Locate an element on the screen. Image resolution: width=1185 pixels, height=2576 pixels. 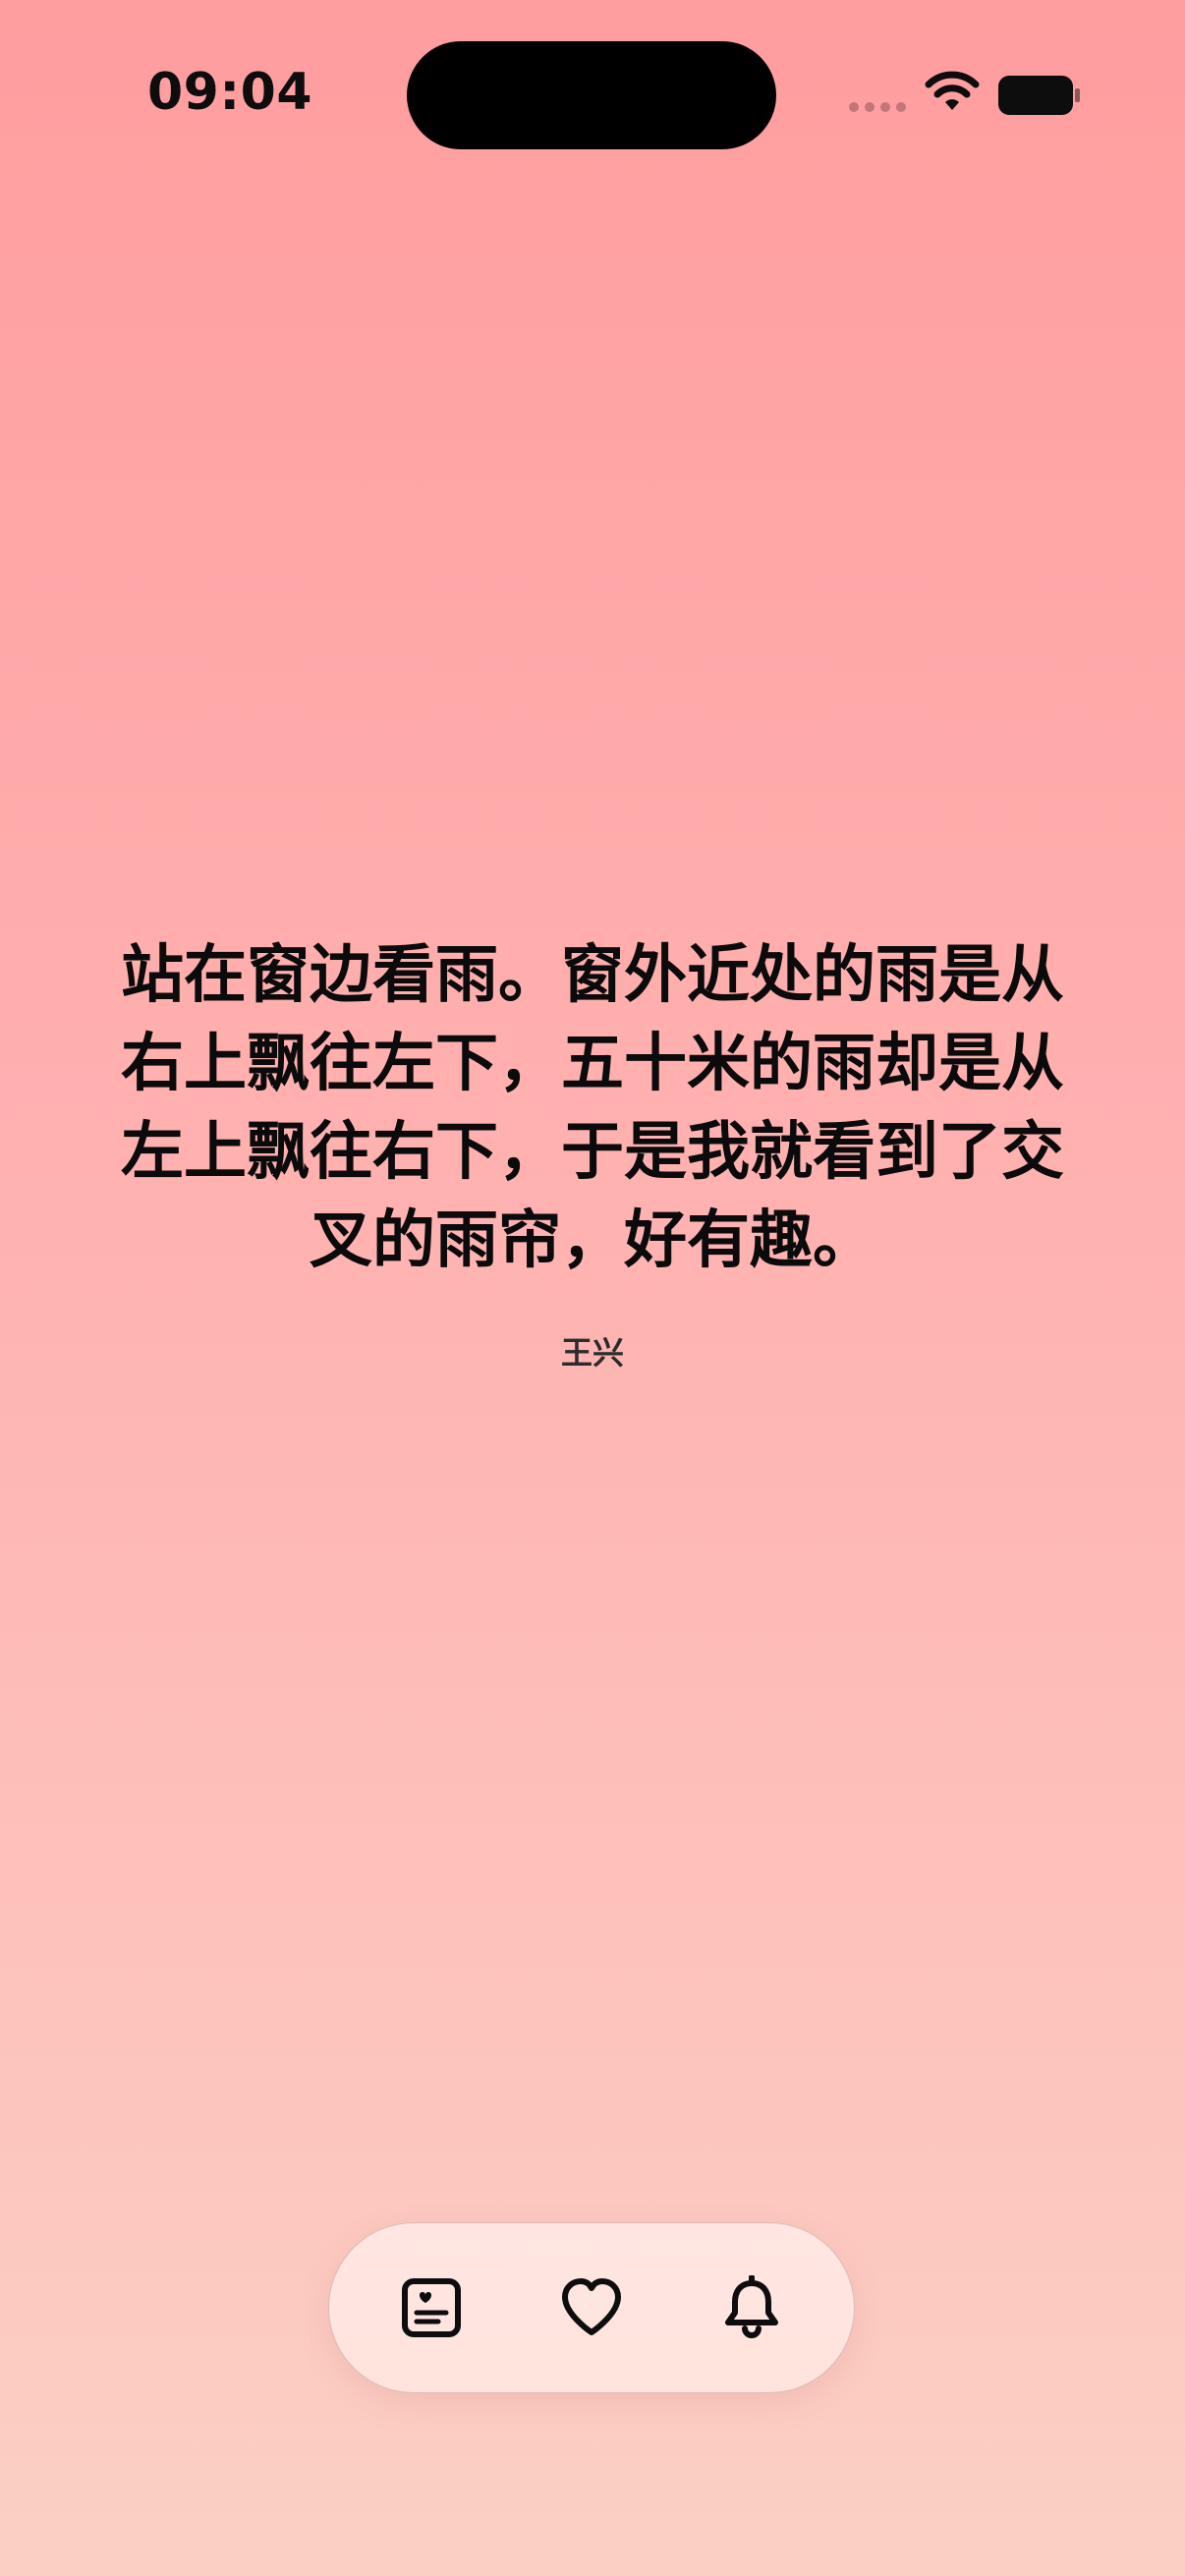
bell-icon is located at coordinates (752, 2306).